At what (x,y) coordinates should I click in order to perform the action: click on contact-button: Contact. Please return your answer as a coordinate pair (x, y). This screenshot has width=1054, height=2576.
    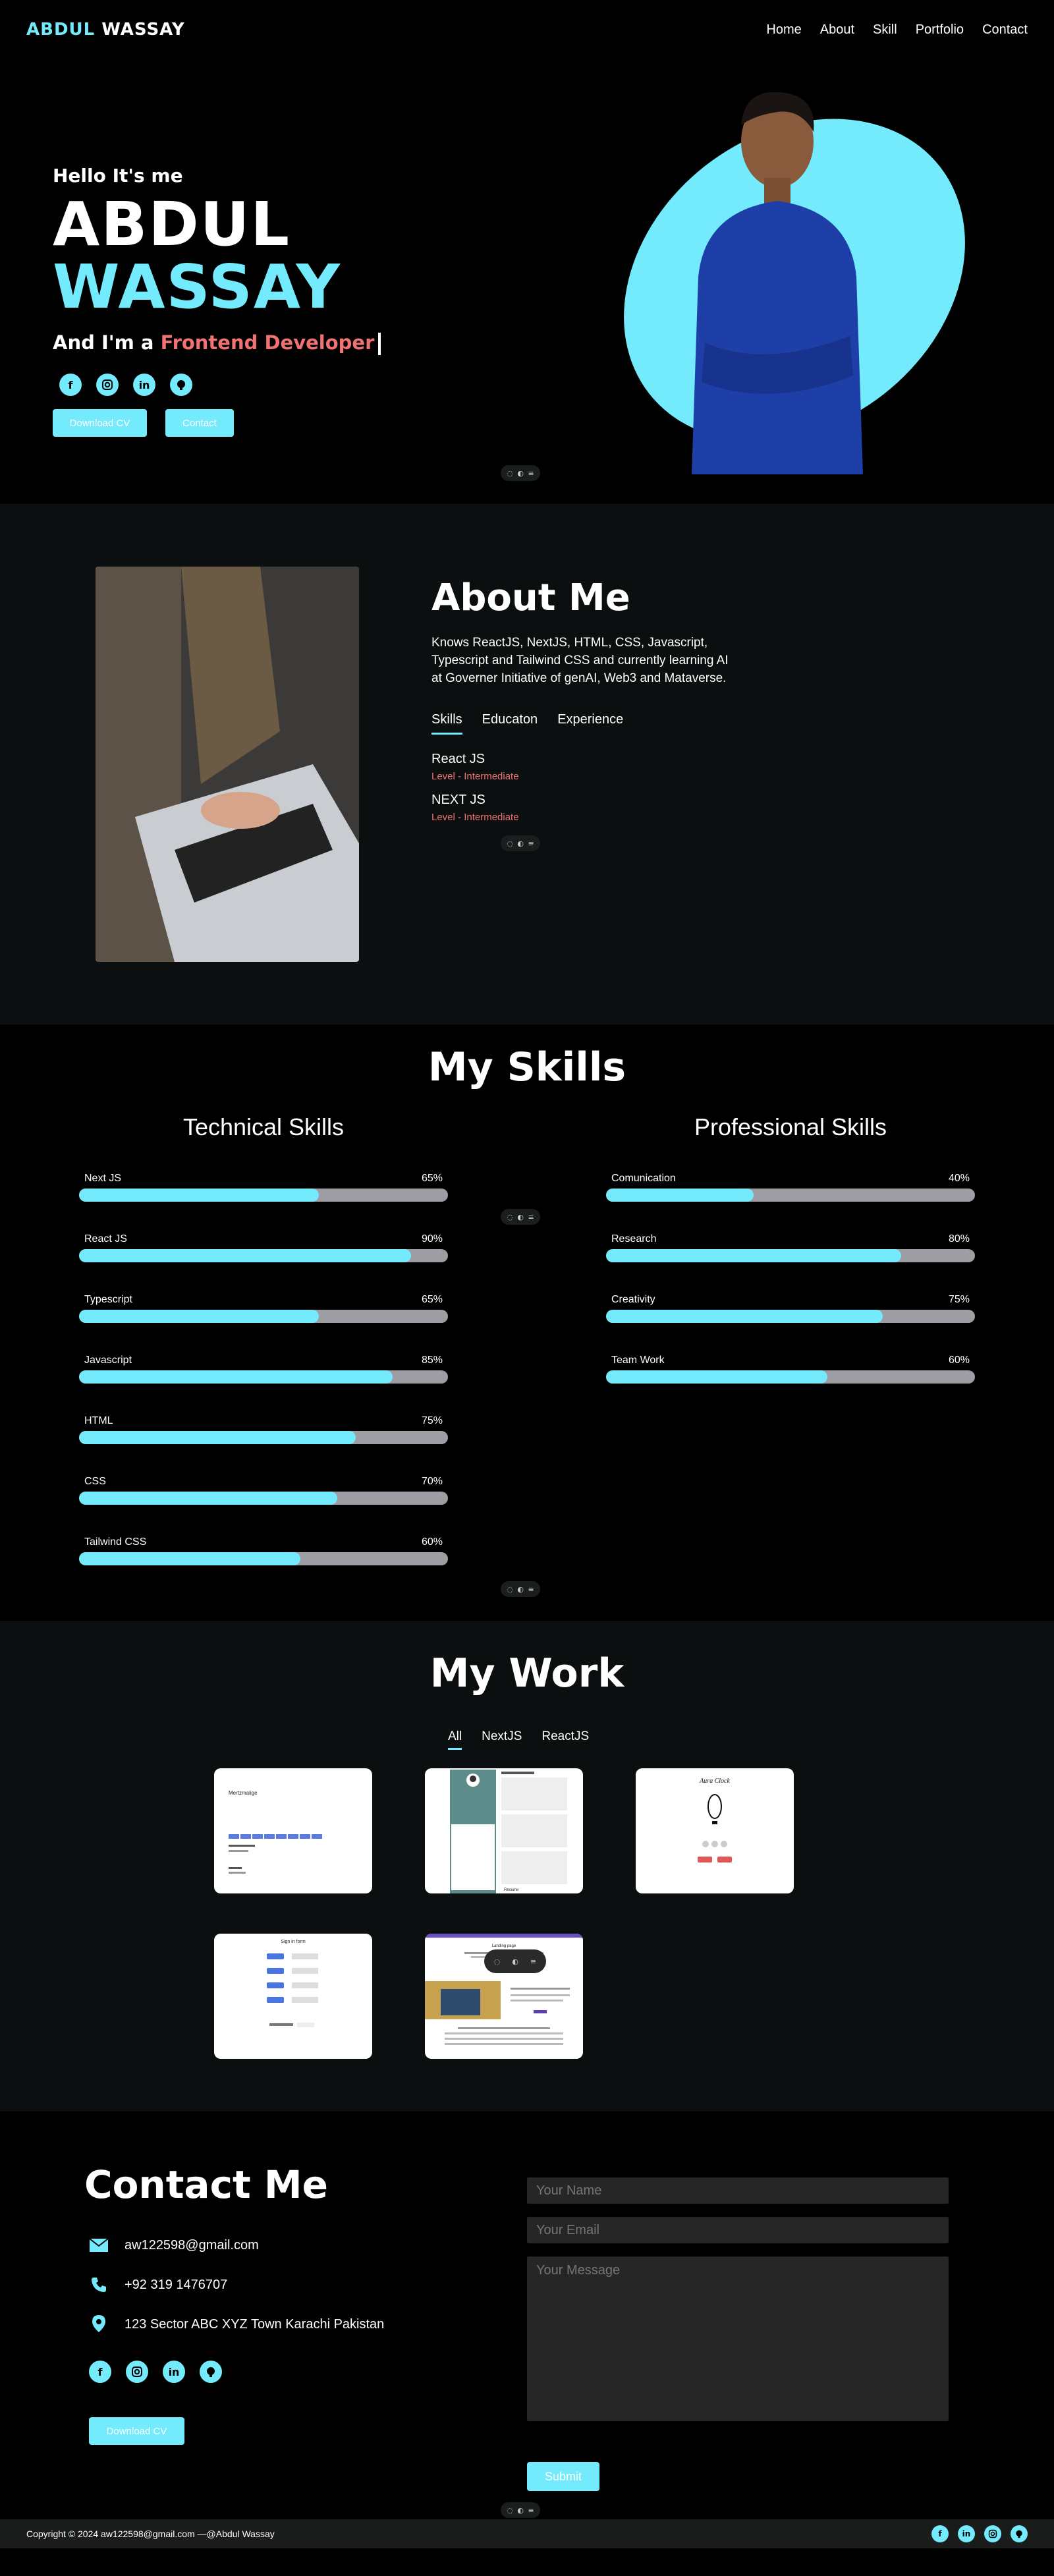
    Looking at the image, I should click on (199, 423).